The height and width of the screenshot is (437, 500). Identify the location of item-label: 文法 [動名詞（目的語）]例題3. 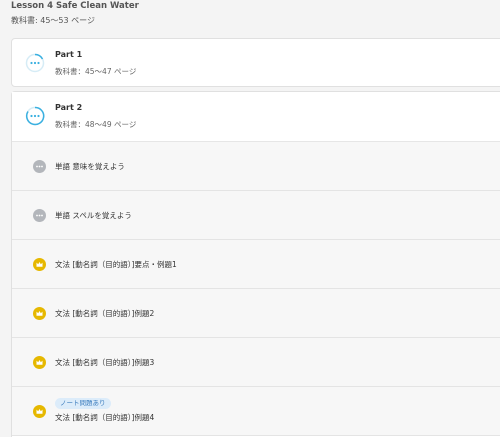
(105, 362).